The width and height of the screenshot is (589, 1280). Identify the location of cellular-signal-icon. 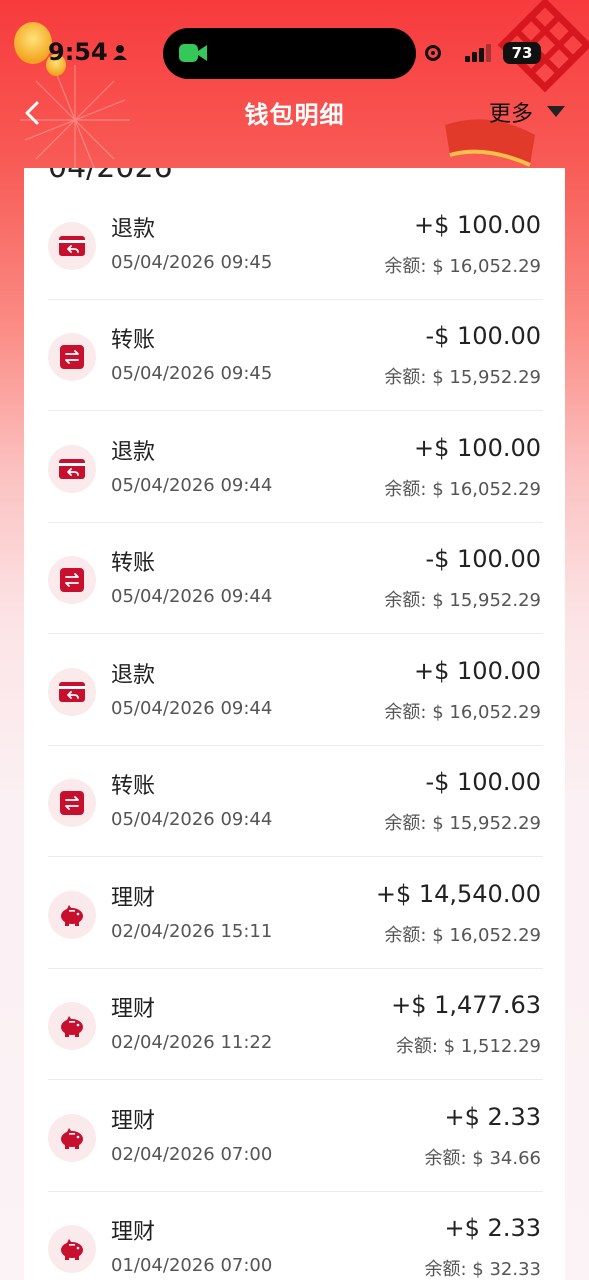
(478, 53).